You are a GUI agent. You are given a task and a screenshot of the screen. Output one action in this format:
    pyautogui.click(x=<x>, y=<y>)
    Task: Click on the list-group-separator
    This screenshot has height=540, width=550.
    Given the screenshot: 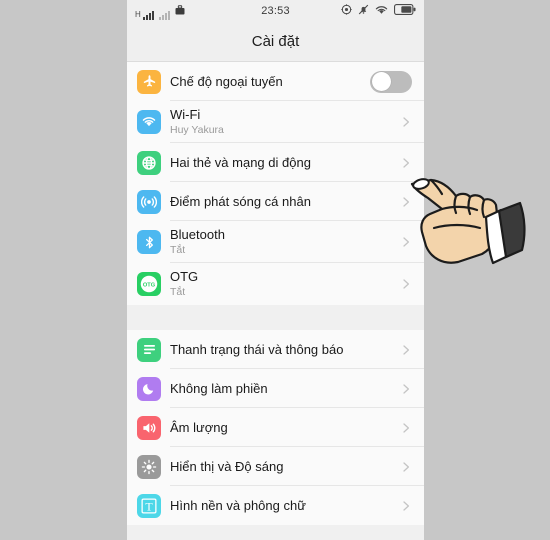 What is the action you would take?
    pyautogui.click(x=275, y=317)
    